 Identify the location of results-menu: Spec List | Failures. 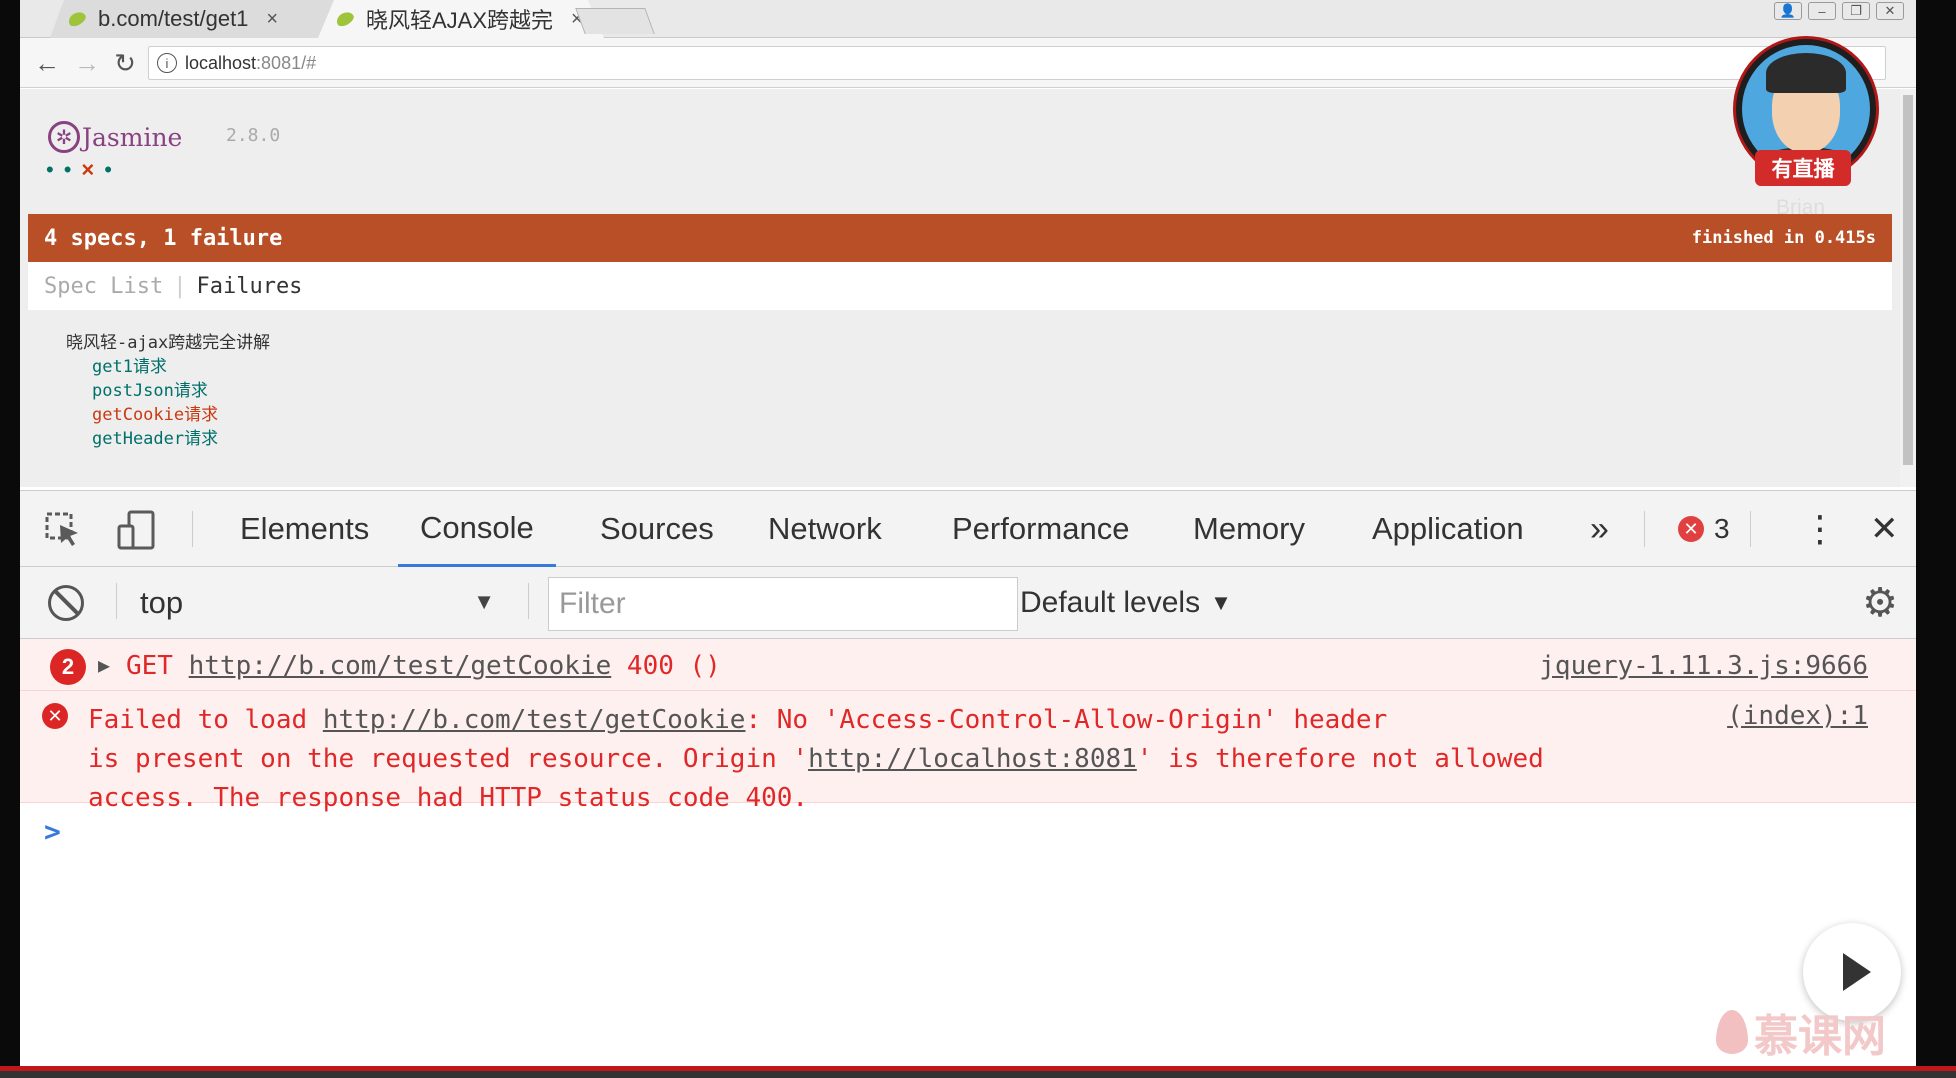
(960, 286).